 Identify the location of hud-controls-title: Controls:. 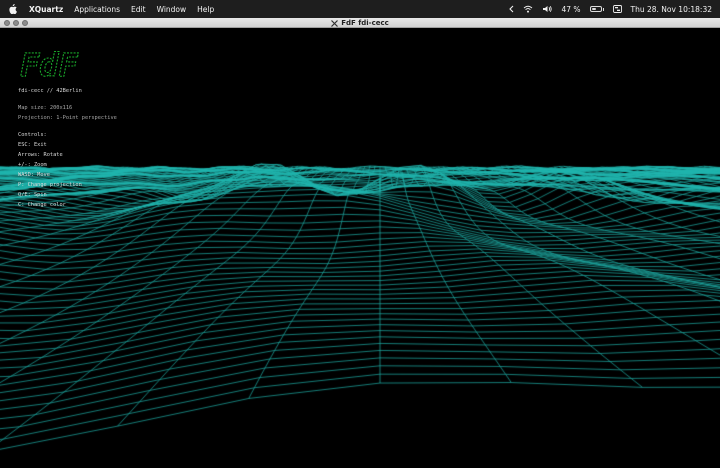
(32, 135).